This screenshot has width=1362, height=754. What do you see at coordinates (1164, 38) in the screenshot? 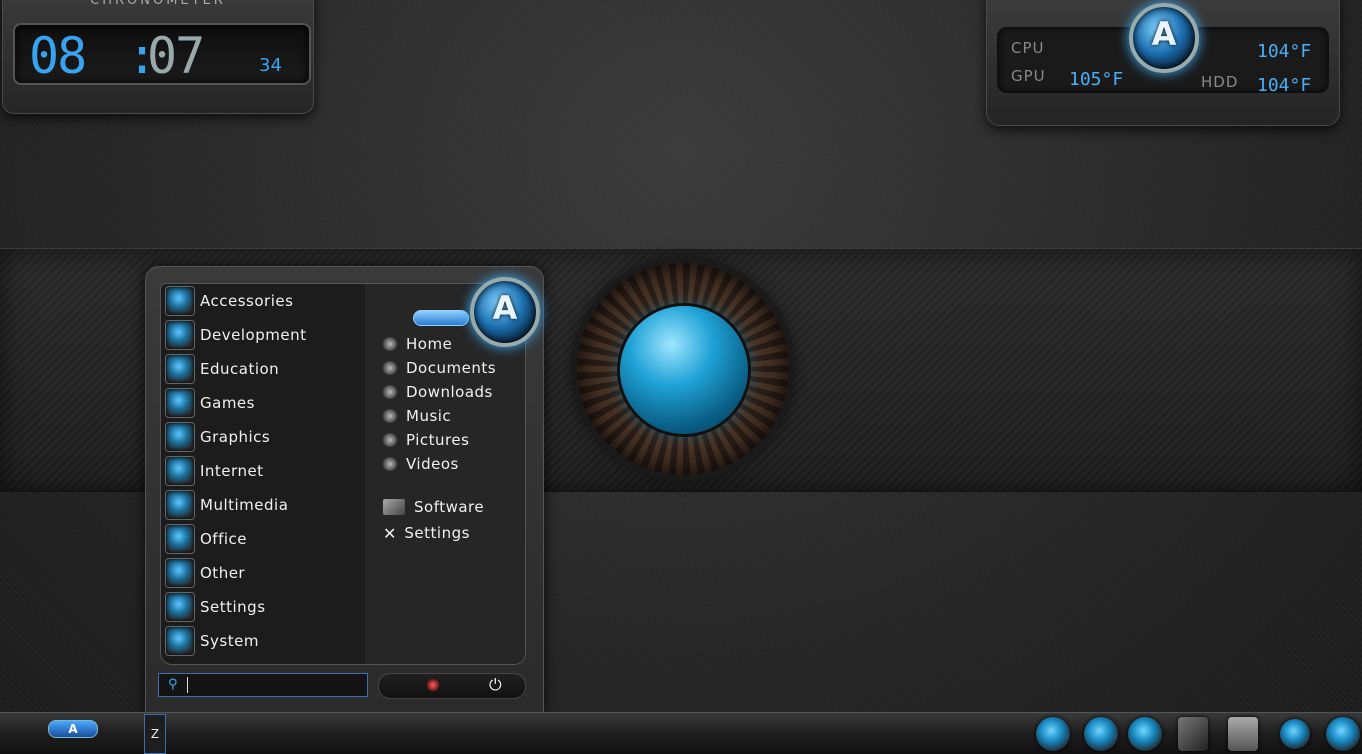
I see `alienware-logo-icon: A` at bounding box center [1164, 38].